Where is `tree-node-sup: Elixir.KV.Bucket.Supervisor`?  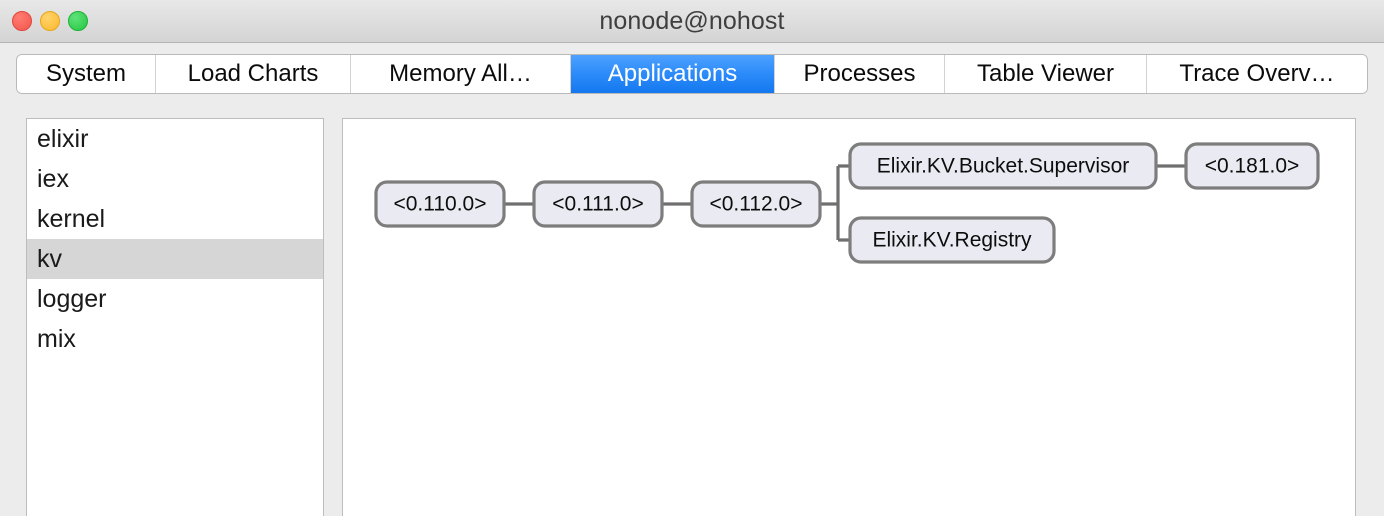 tree-node-sup: Elixir.KV.Bucket.Supervisor is located at coordinates (1003, 166).